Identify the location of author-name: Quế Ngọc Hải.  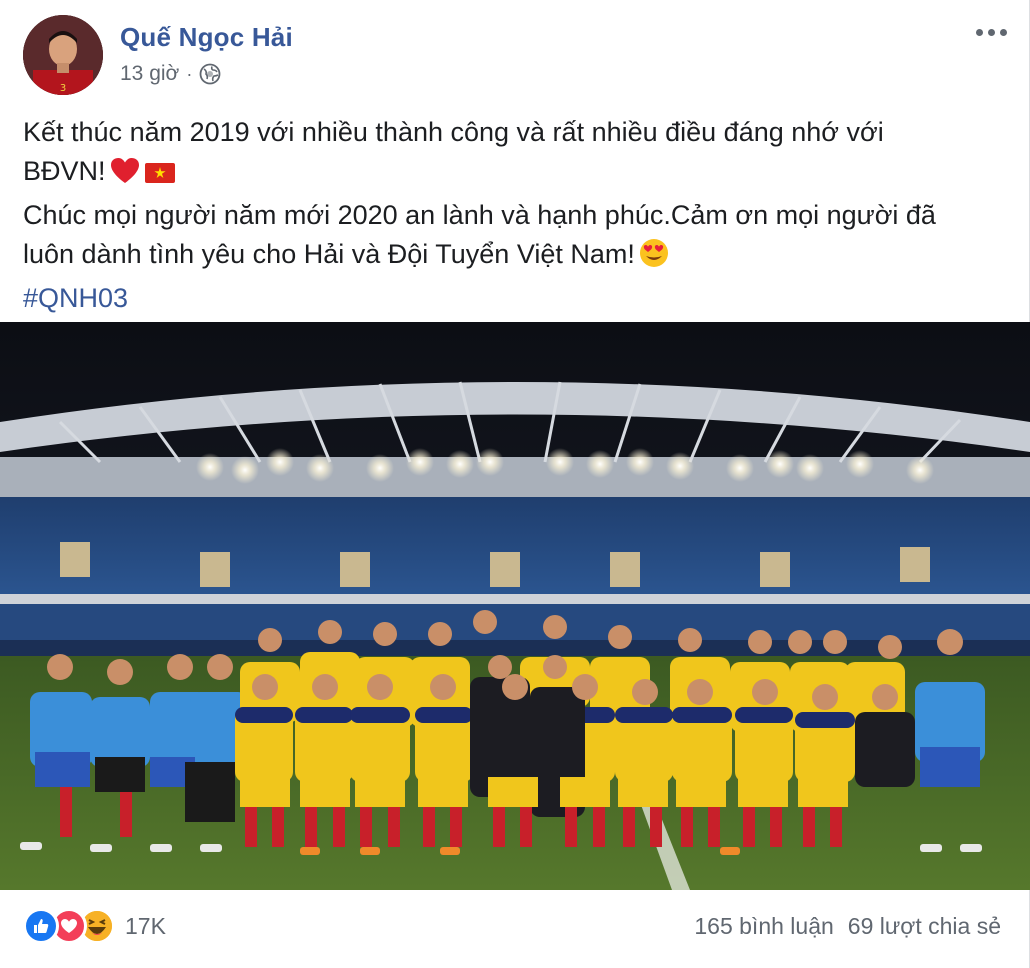
(206, 37).